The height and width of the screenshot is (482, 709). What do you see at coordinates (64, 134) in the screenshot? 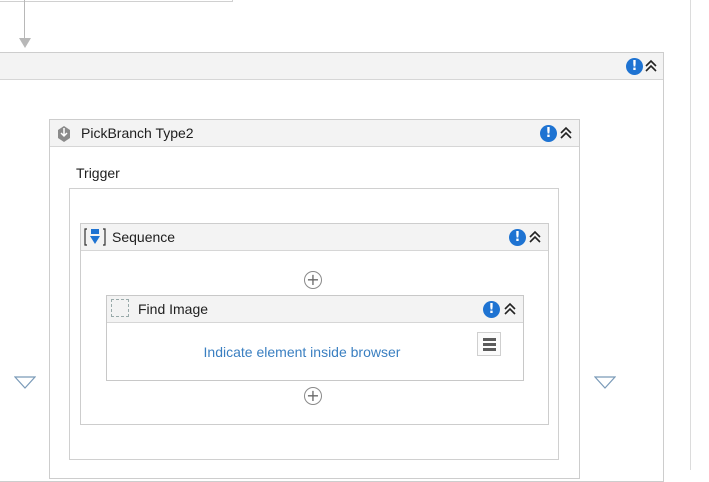
I see `pick-branch-icon` at bounding box center [64, 134].